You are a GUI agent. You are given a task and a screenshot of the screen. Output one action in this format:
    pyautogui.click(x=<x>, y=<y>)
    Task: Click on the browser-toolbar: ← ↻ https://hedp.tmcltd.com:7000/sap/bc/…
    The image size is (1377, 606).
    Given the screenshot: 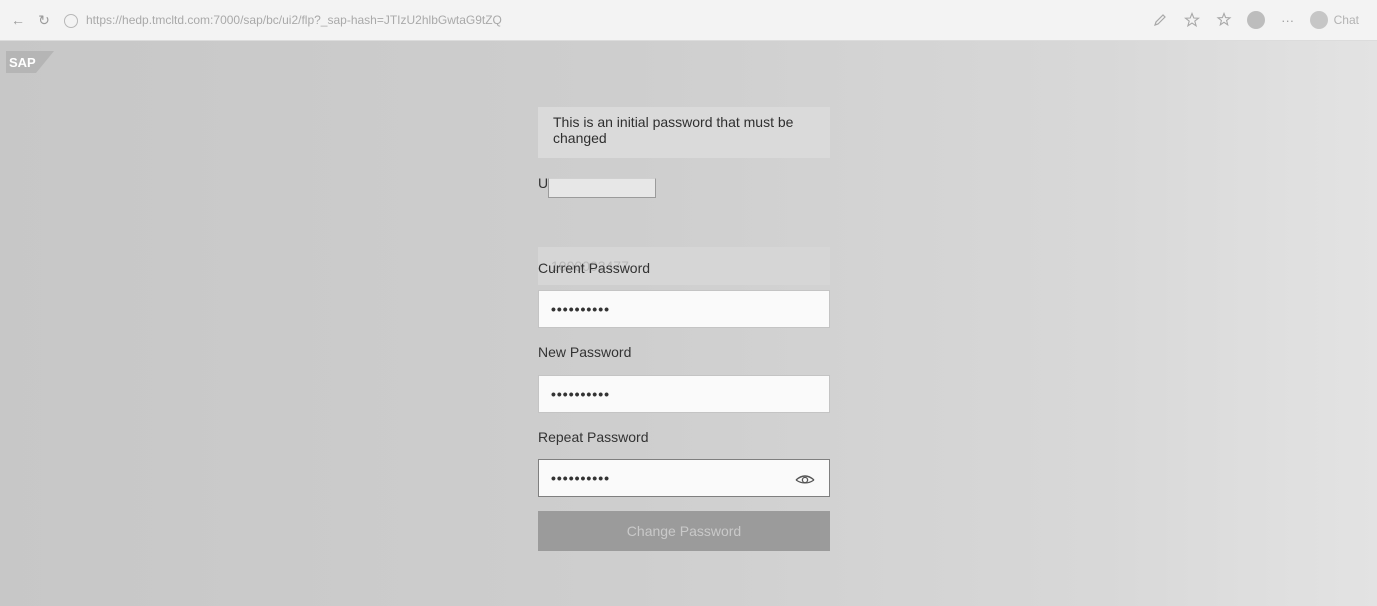 What is the action you would take?
    pyautogui.click(x=688, y=20)
    